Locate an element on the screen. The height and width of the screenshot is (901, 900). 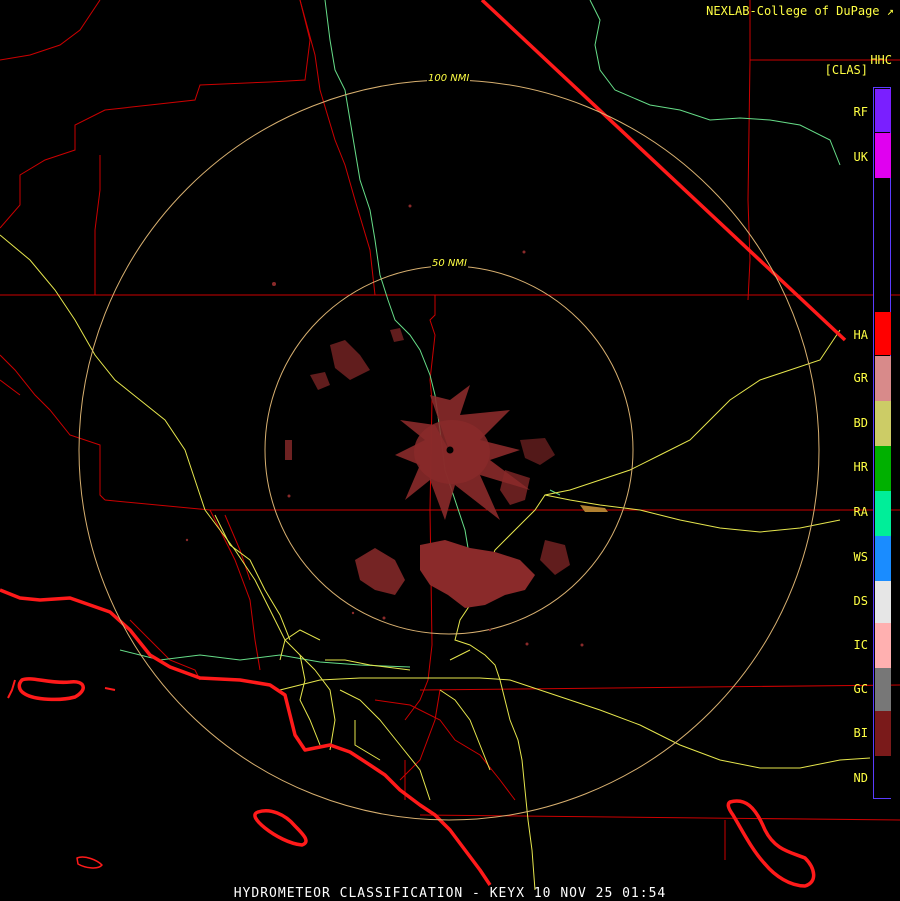
legend-swatch-ha is located at coordinates (883, 333).